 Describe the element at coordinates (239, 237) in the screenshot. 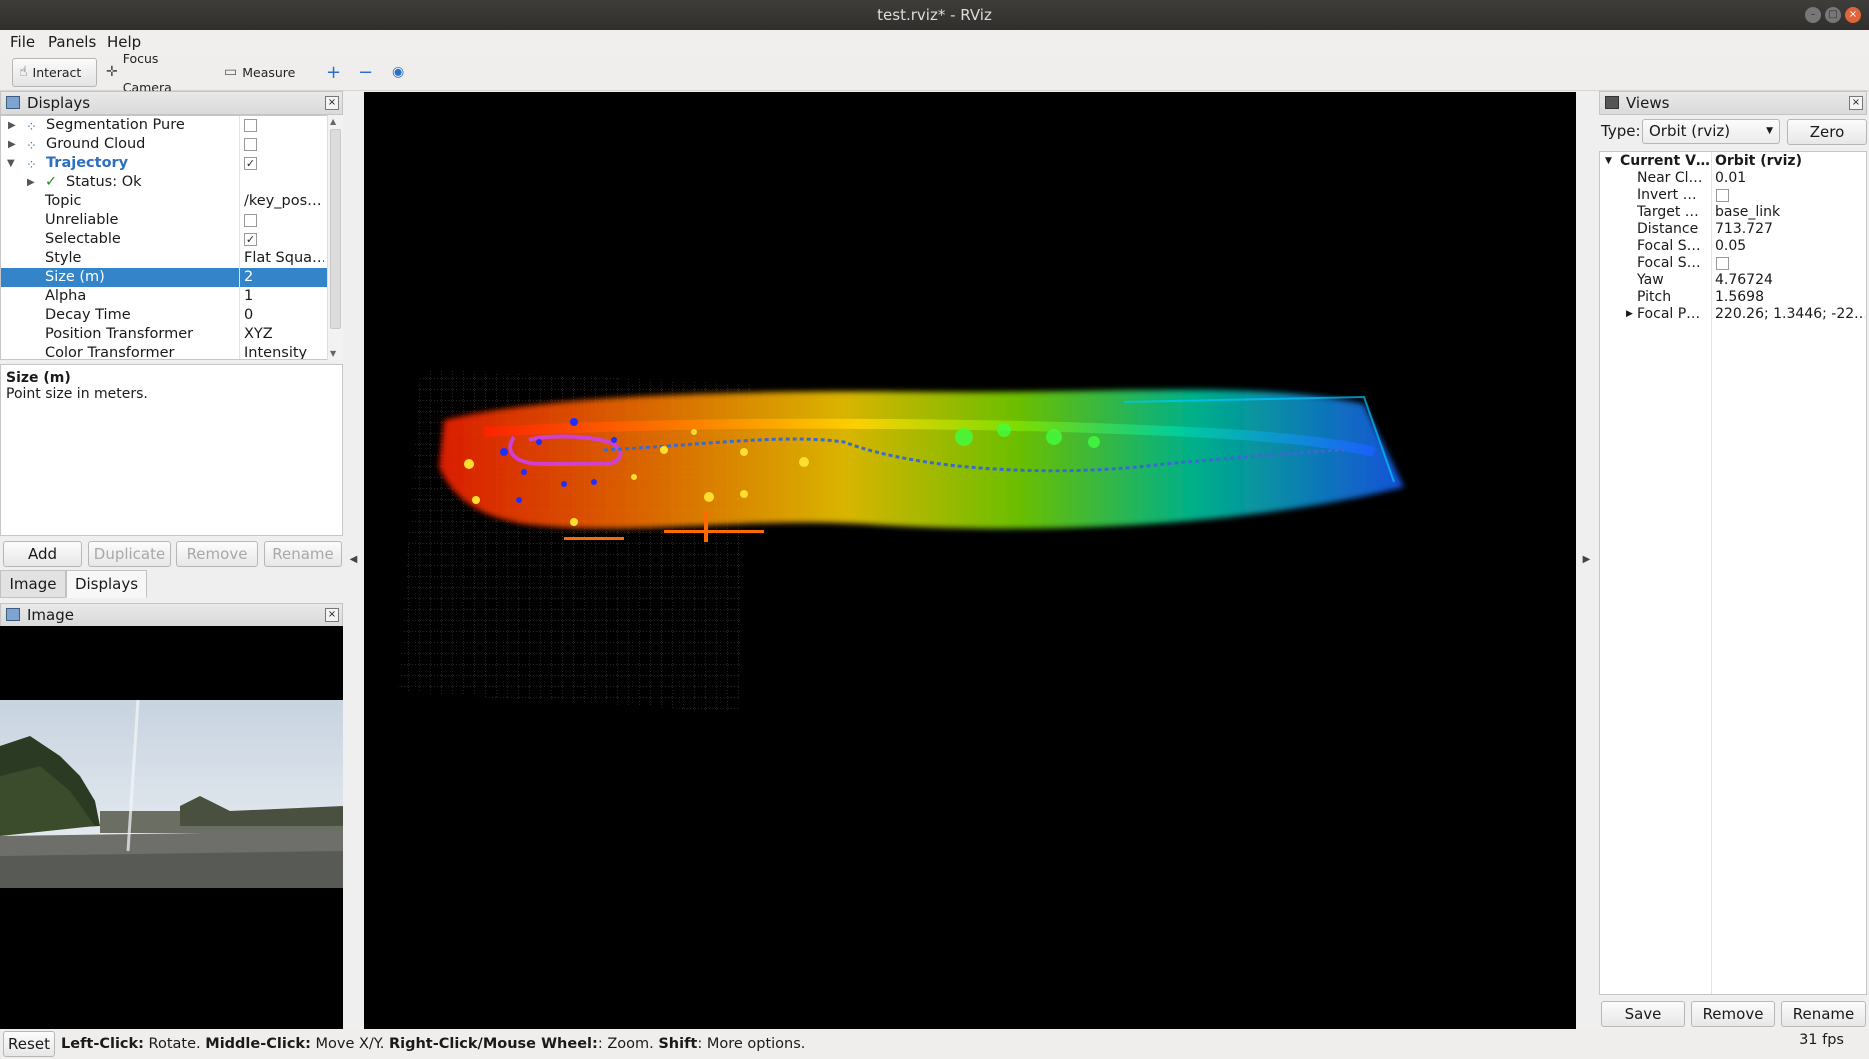

I see `column-divider` at that location.